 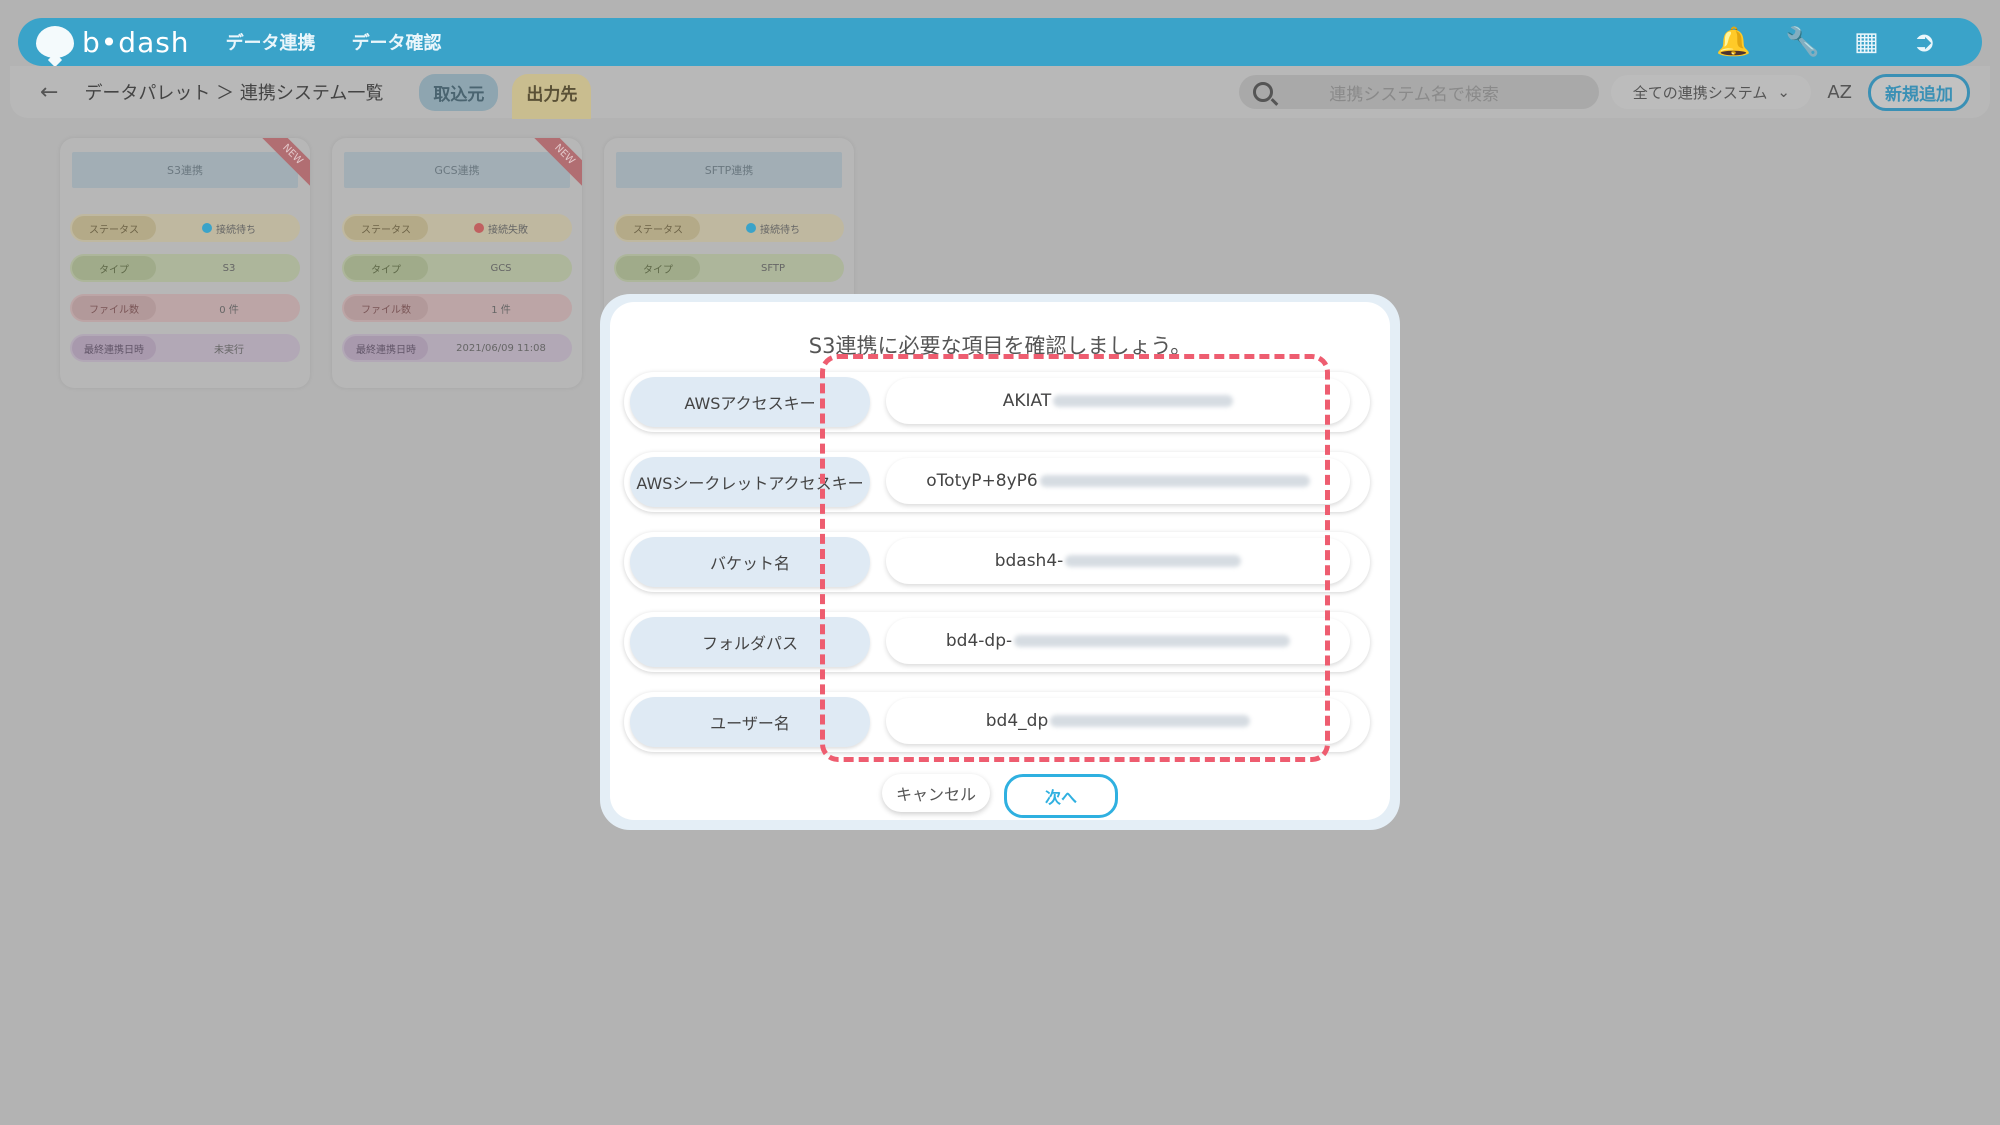 I want to click on next-button: 次へ, so click(x=1061, y=796).